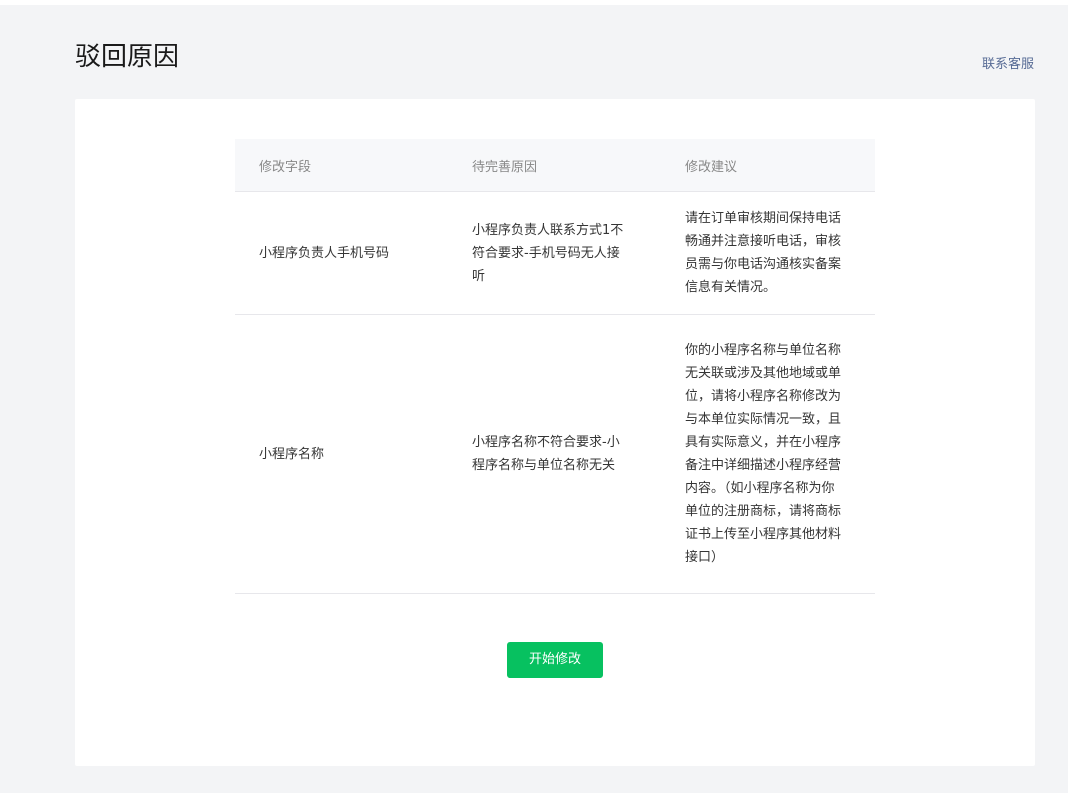 This screenshot has height=793, width=1068. Describe the element at coordinates (324, 253) in the screenshot. I see `cell-field: 小程序负责人手机号码` at that location.